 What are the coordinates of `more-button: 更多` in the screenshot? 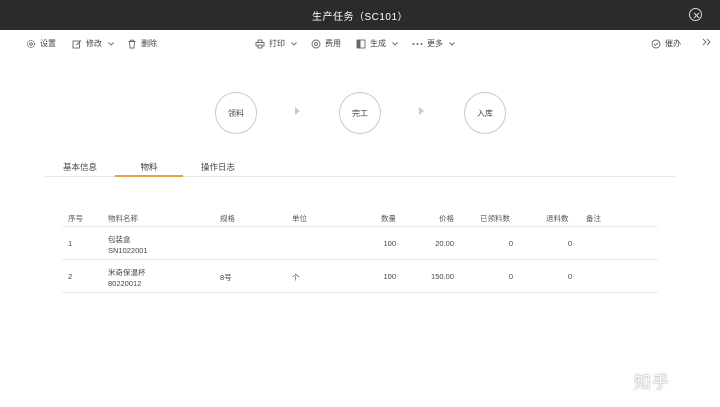 It's located at (433, 43).